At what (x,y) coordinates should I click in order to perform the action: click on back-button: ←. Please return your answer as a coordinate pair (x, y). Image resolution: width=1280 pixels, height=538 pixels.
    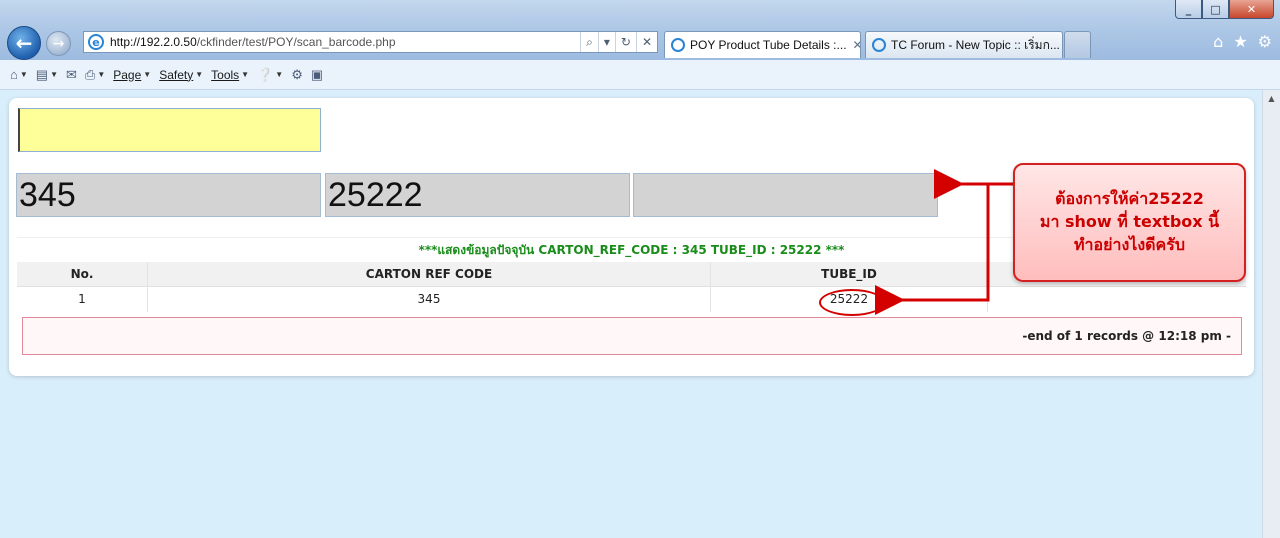
    Looking at the image, I should click on (24, 43).